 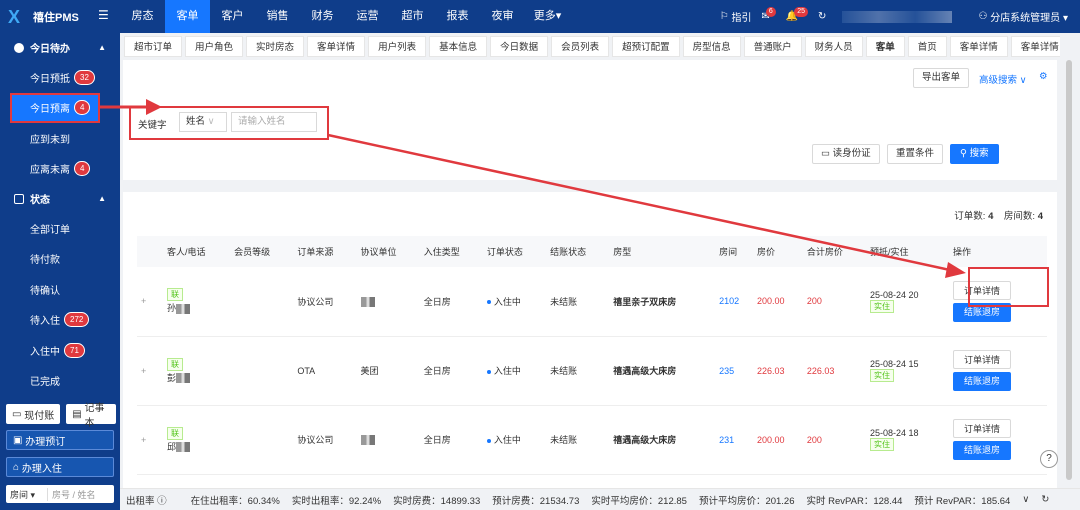 I want to click on topnav-item-5: 运营, so click(x=367, y=16).